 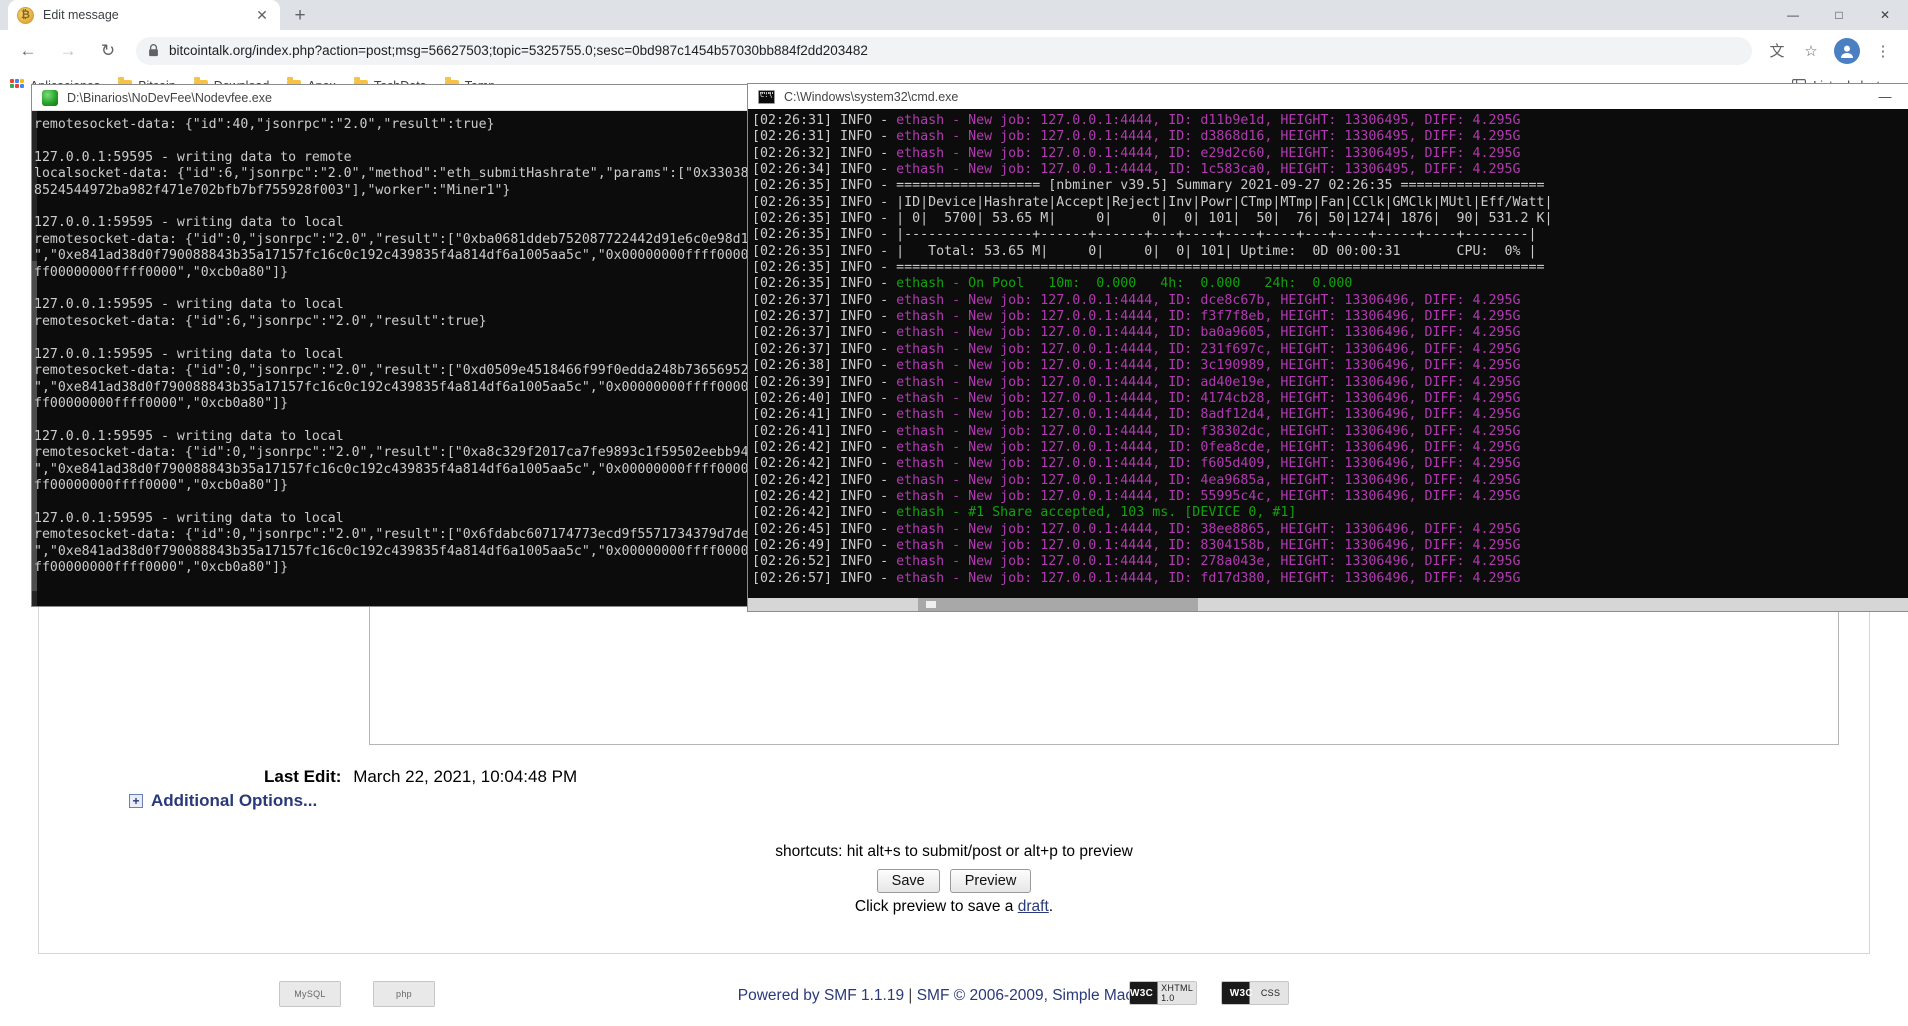 What do you see at coordinates (821, 995) in the screenshot?
I see `smf-version-link: Powered by SMF 1.1.19` at bounding box center [821, 995].